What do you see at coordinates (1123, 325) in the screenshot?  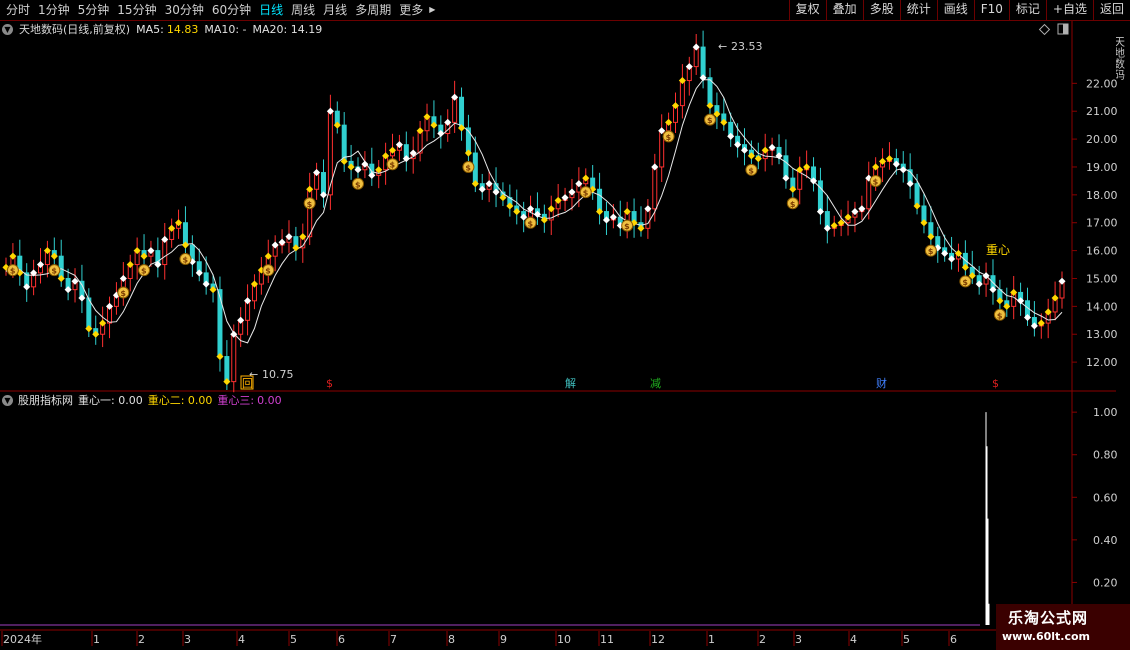 I see `side-panel-edge: 天地数码` at bounding box center [1123, 325].